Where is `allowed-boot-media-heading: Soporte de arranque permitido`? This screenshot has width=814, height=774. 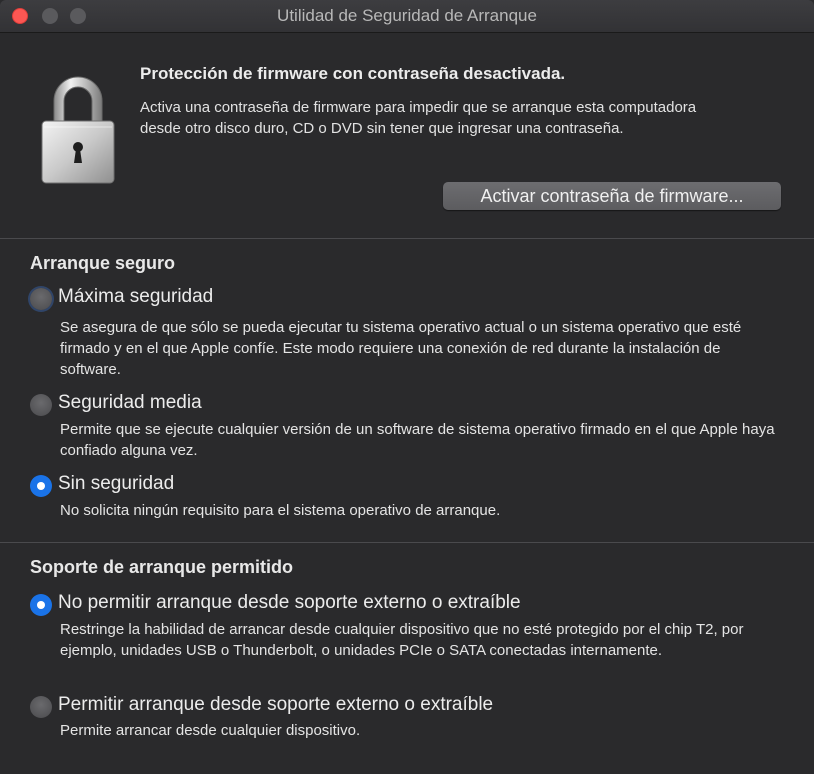
allowed-boot-media-heading: Soporte de arranque permitido is located at coordinates (162, 567).